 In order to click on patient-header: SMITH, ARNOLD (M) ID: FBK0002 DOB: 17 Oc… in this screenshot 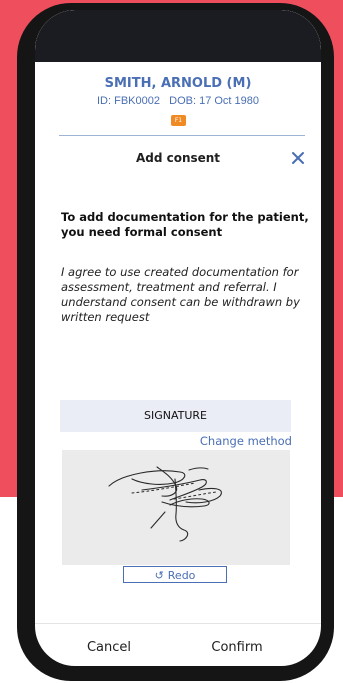, I will do `click(178, 98)`.